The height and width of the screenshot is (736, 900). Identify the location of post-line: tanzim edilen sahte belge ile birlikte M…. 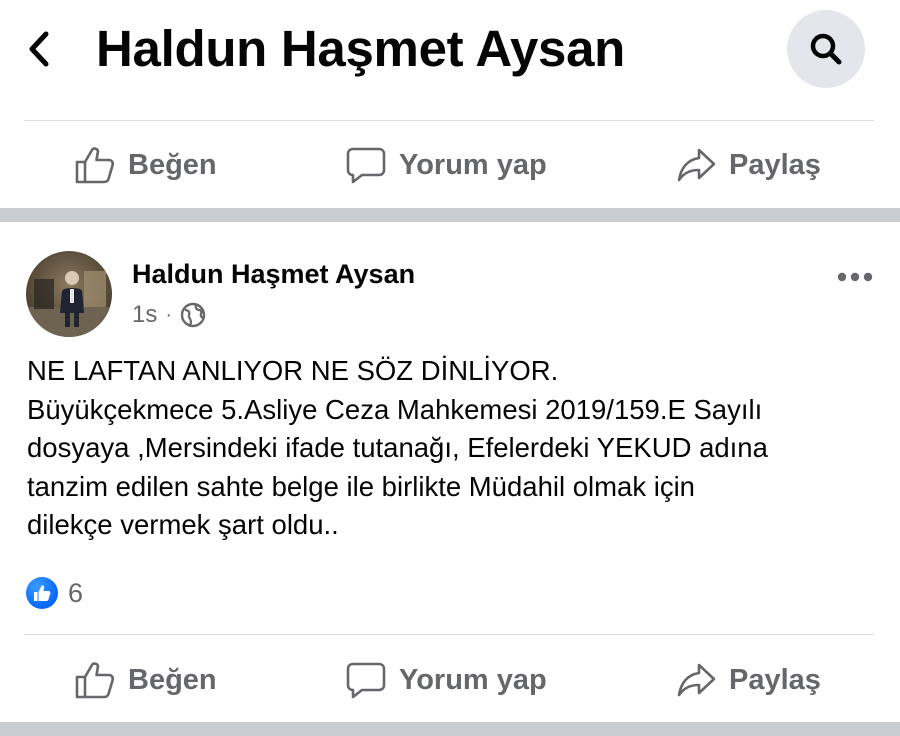
(361, 486).